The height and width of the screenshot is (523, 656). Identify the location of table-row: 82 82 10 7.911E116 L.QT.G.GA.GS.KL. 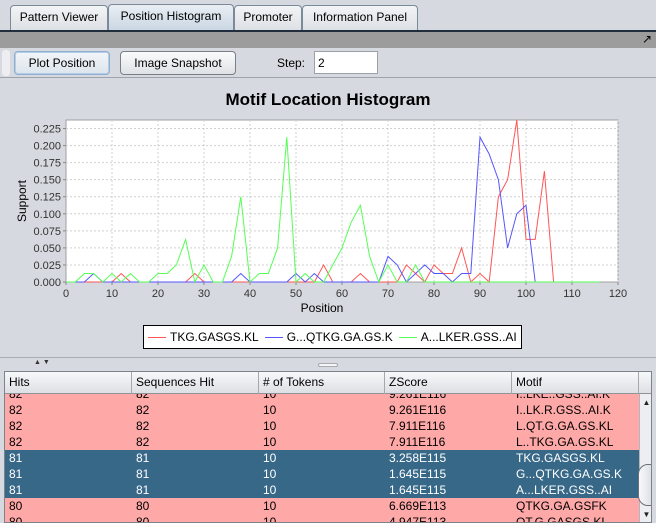
(322, 426).